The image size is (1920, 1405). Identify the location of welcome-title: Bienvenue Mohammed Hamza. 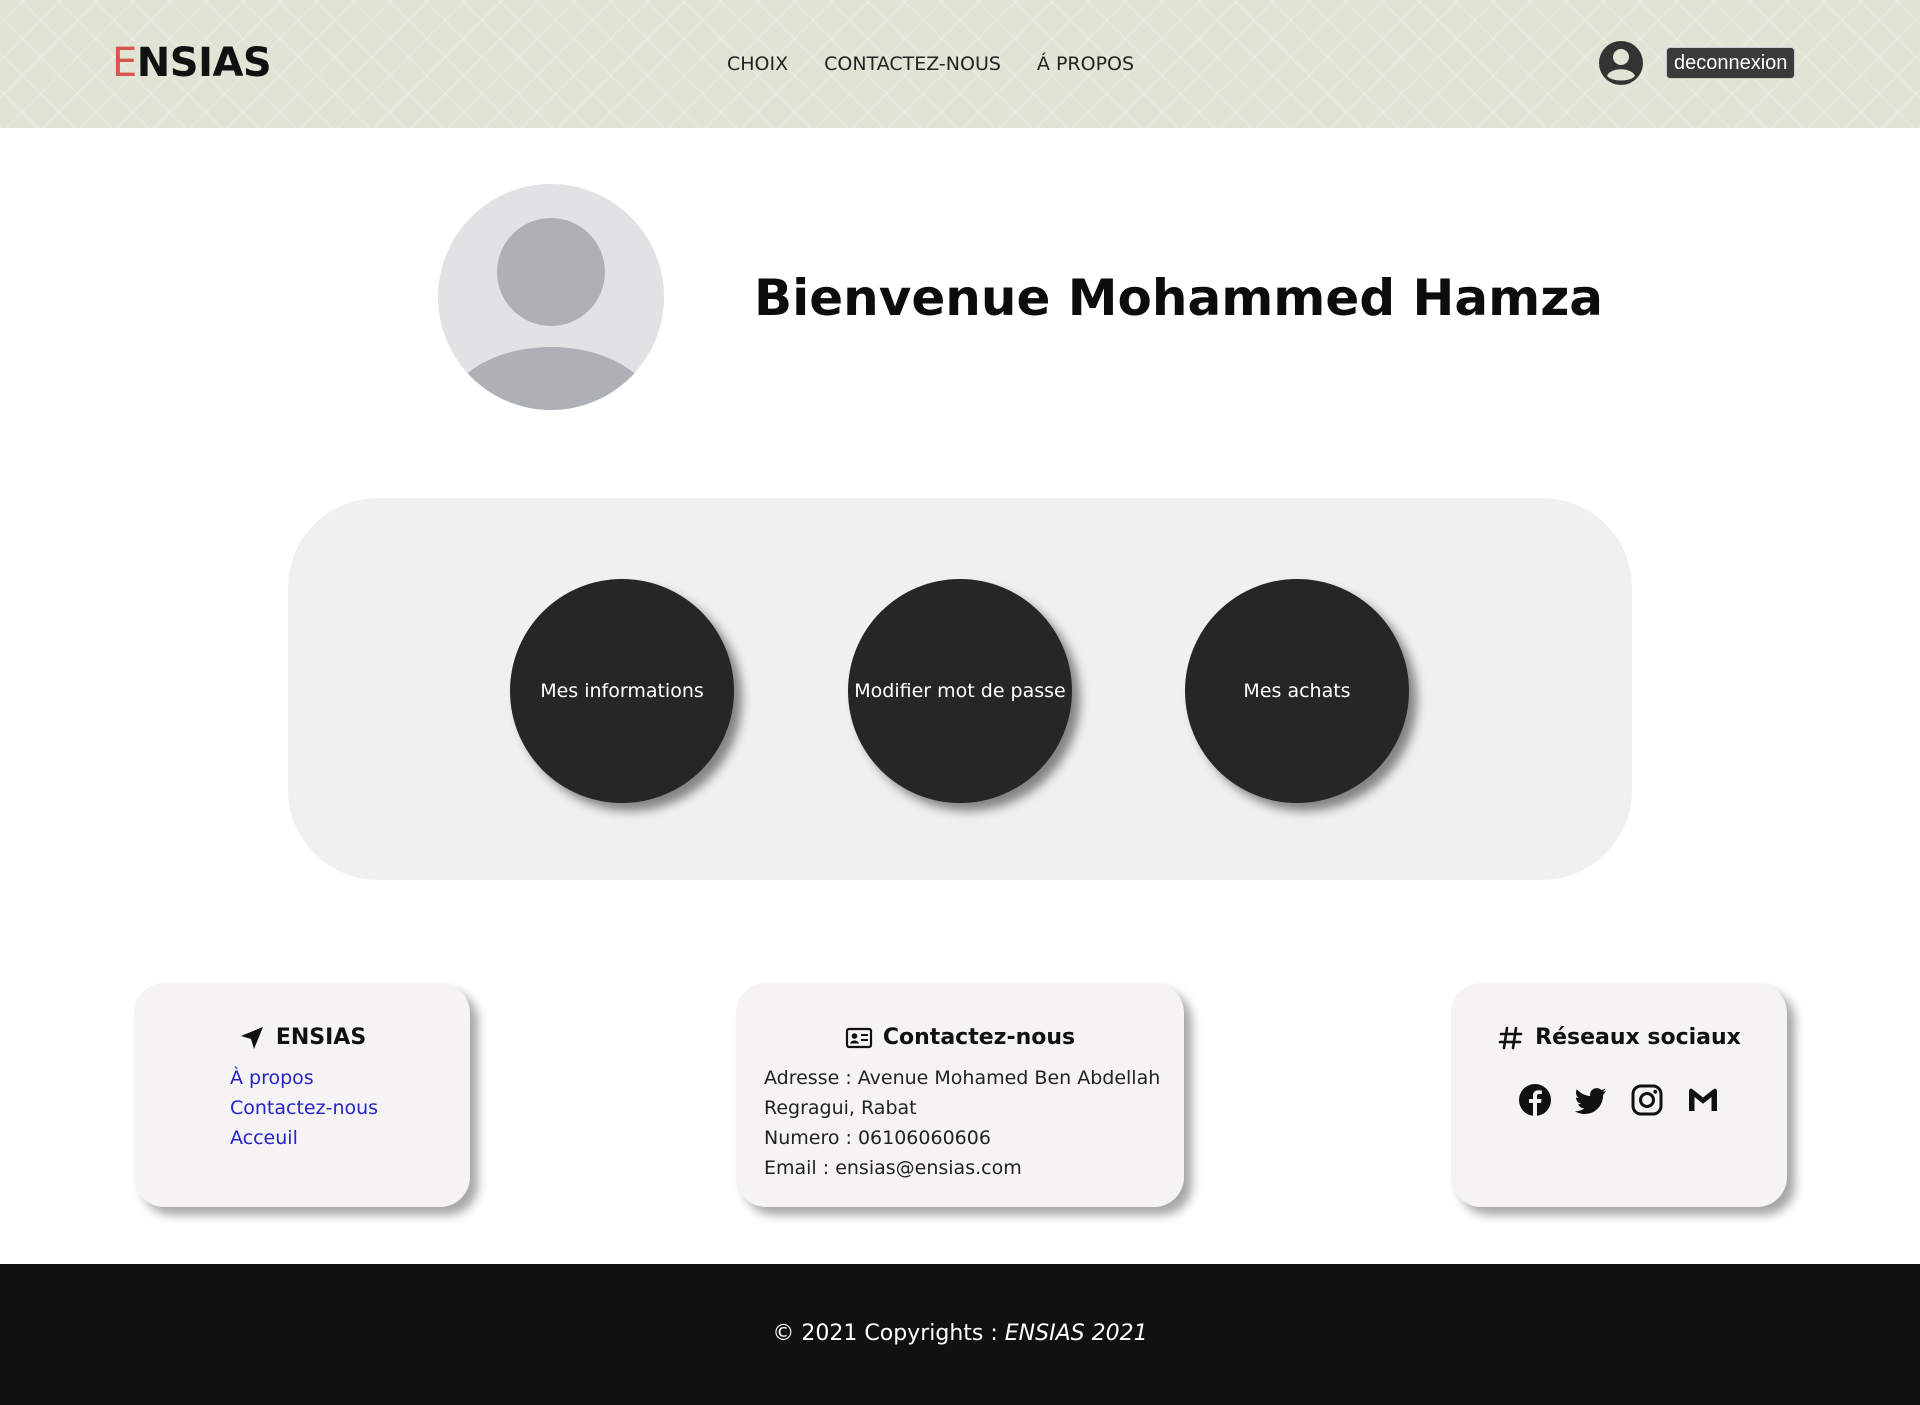
(1179, 298).